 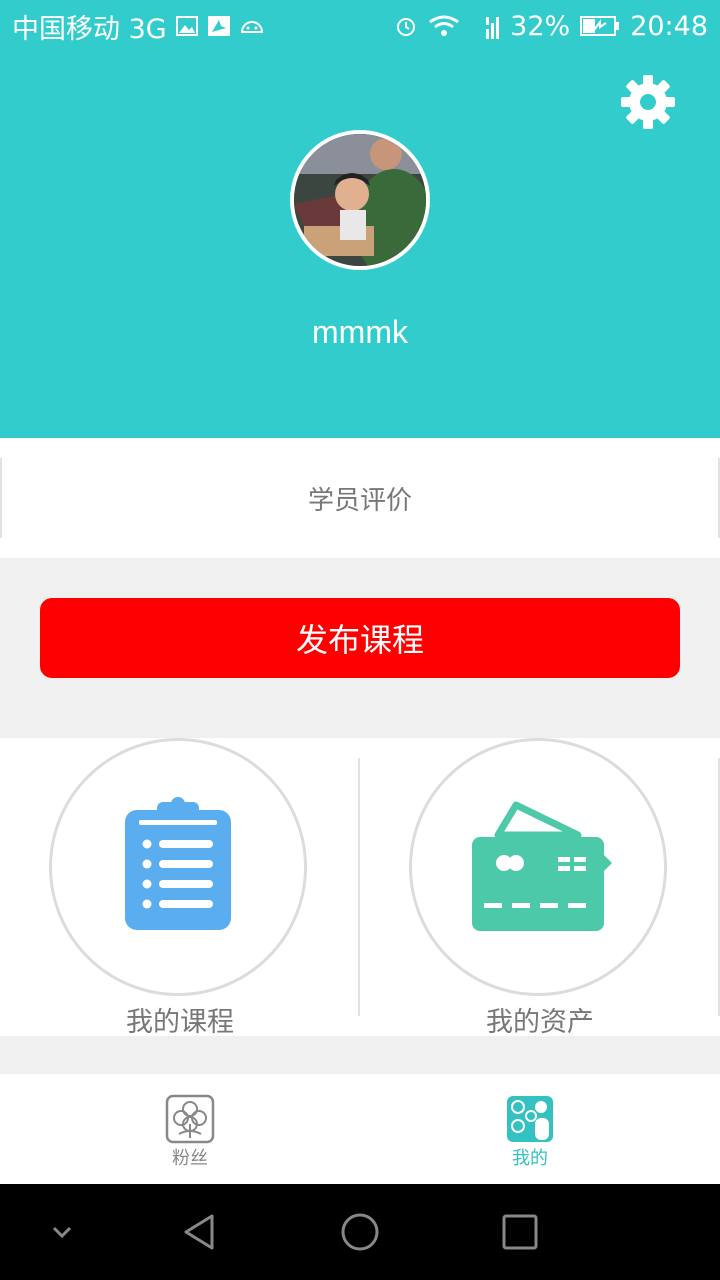 I want to click on clipboard-icon, so click(x=178, y=867).